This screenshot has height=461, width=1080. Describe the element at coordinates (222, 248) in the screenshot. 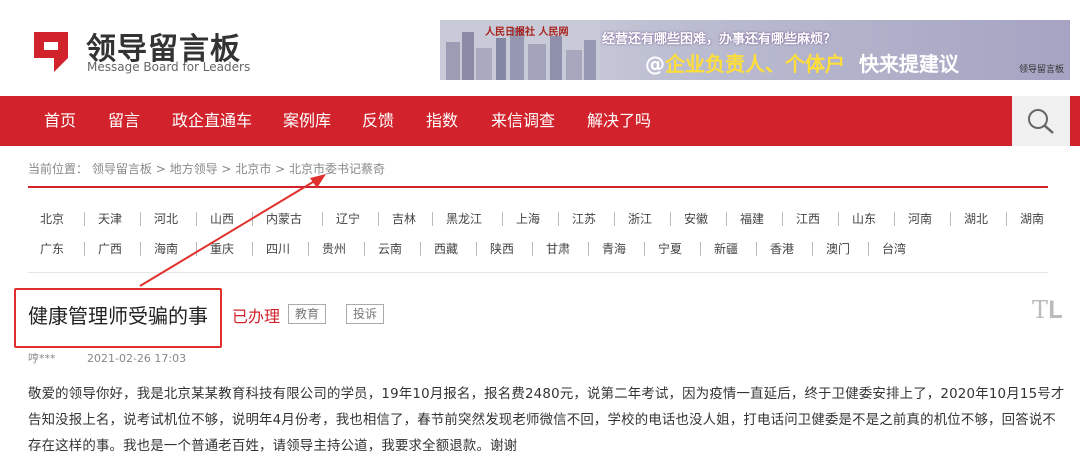

I see `region-link: 重庆` at that location.